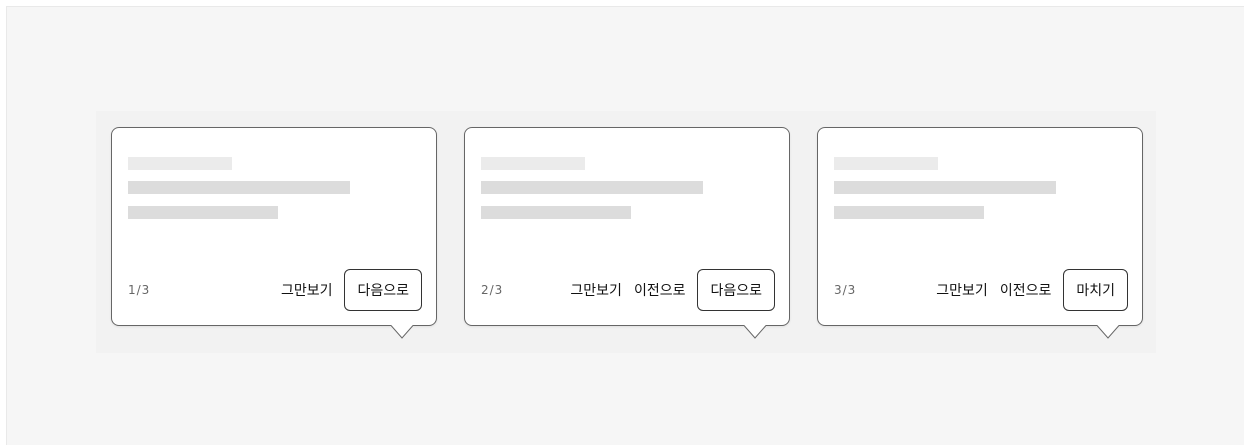  I want to click on tooltip-actions: 그만보기 이전으로 마치기, so click(1032, 290).